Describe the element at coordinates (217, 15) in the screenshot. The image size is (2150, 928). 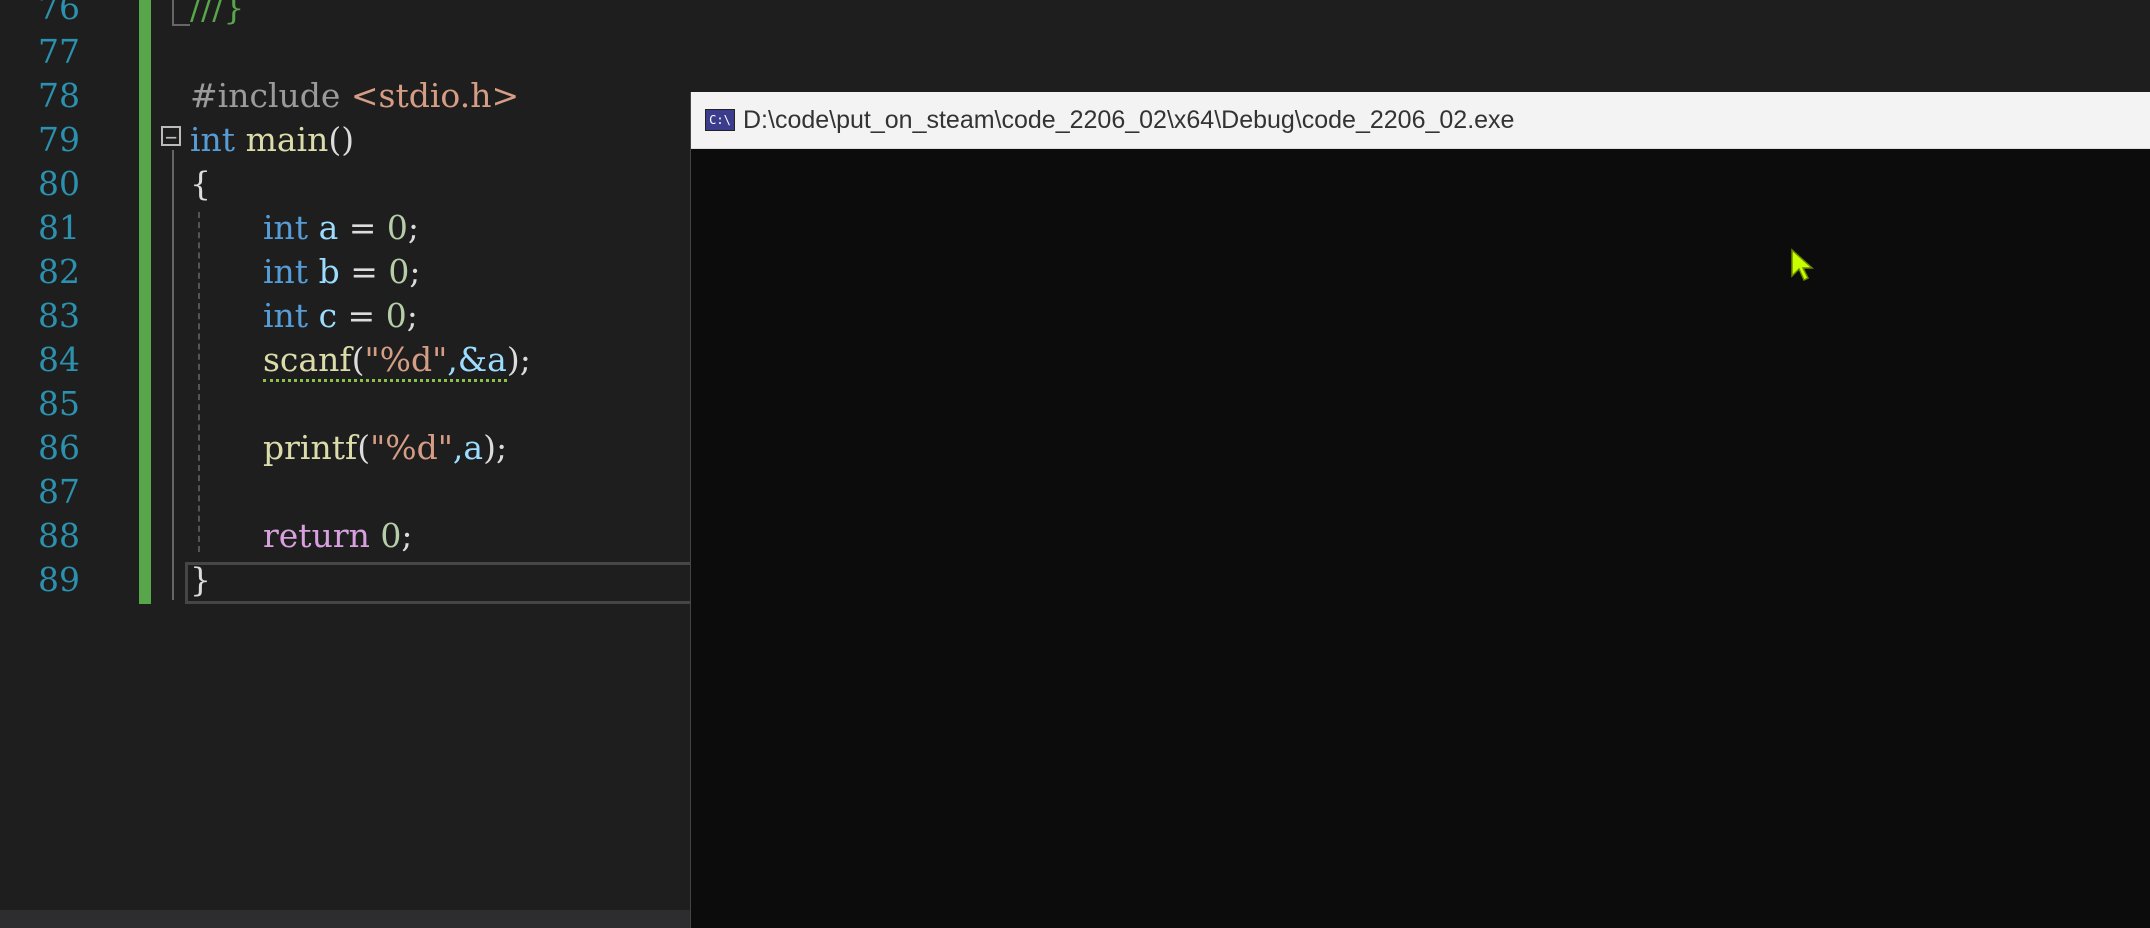
I see `code-line-76: ///}` at that location.